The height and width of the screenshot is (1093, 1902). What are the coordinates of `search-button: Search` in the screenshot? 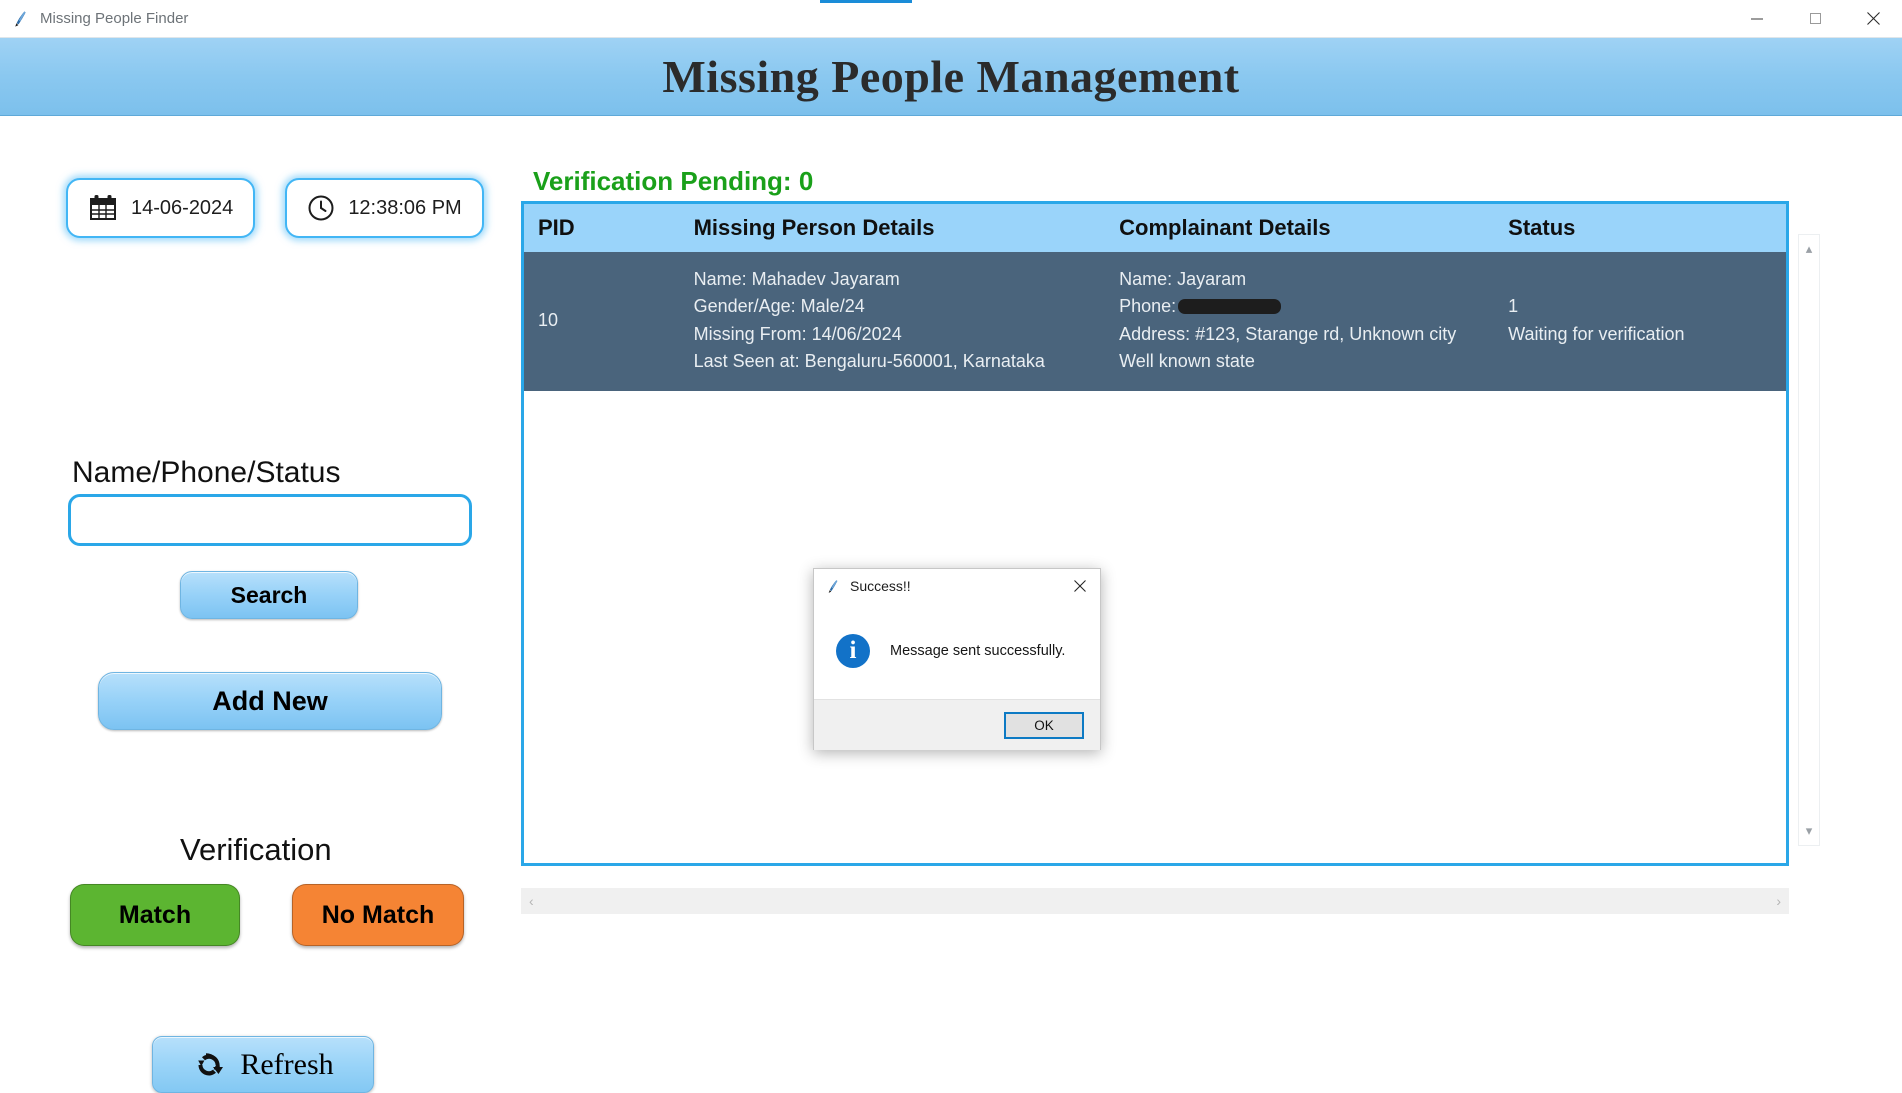 It's located at (269, 595).